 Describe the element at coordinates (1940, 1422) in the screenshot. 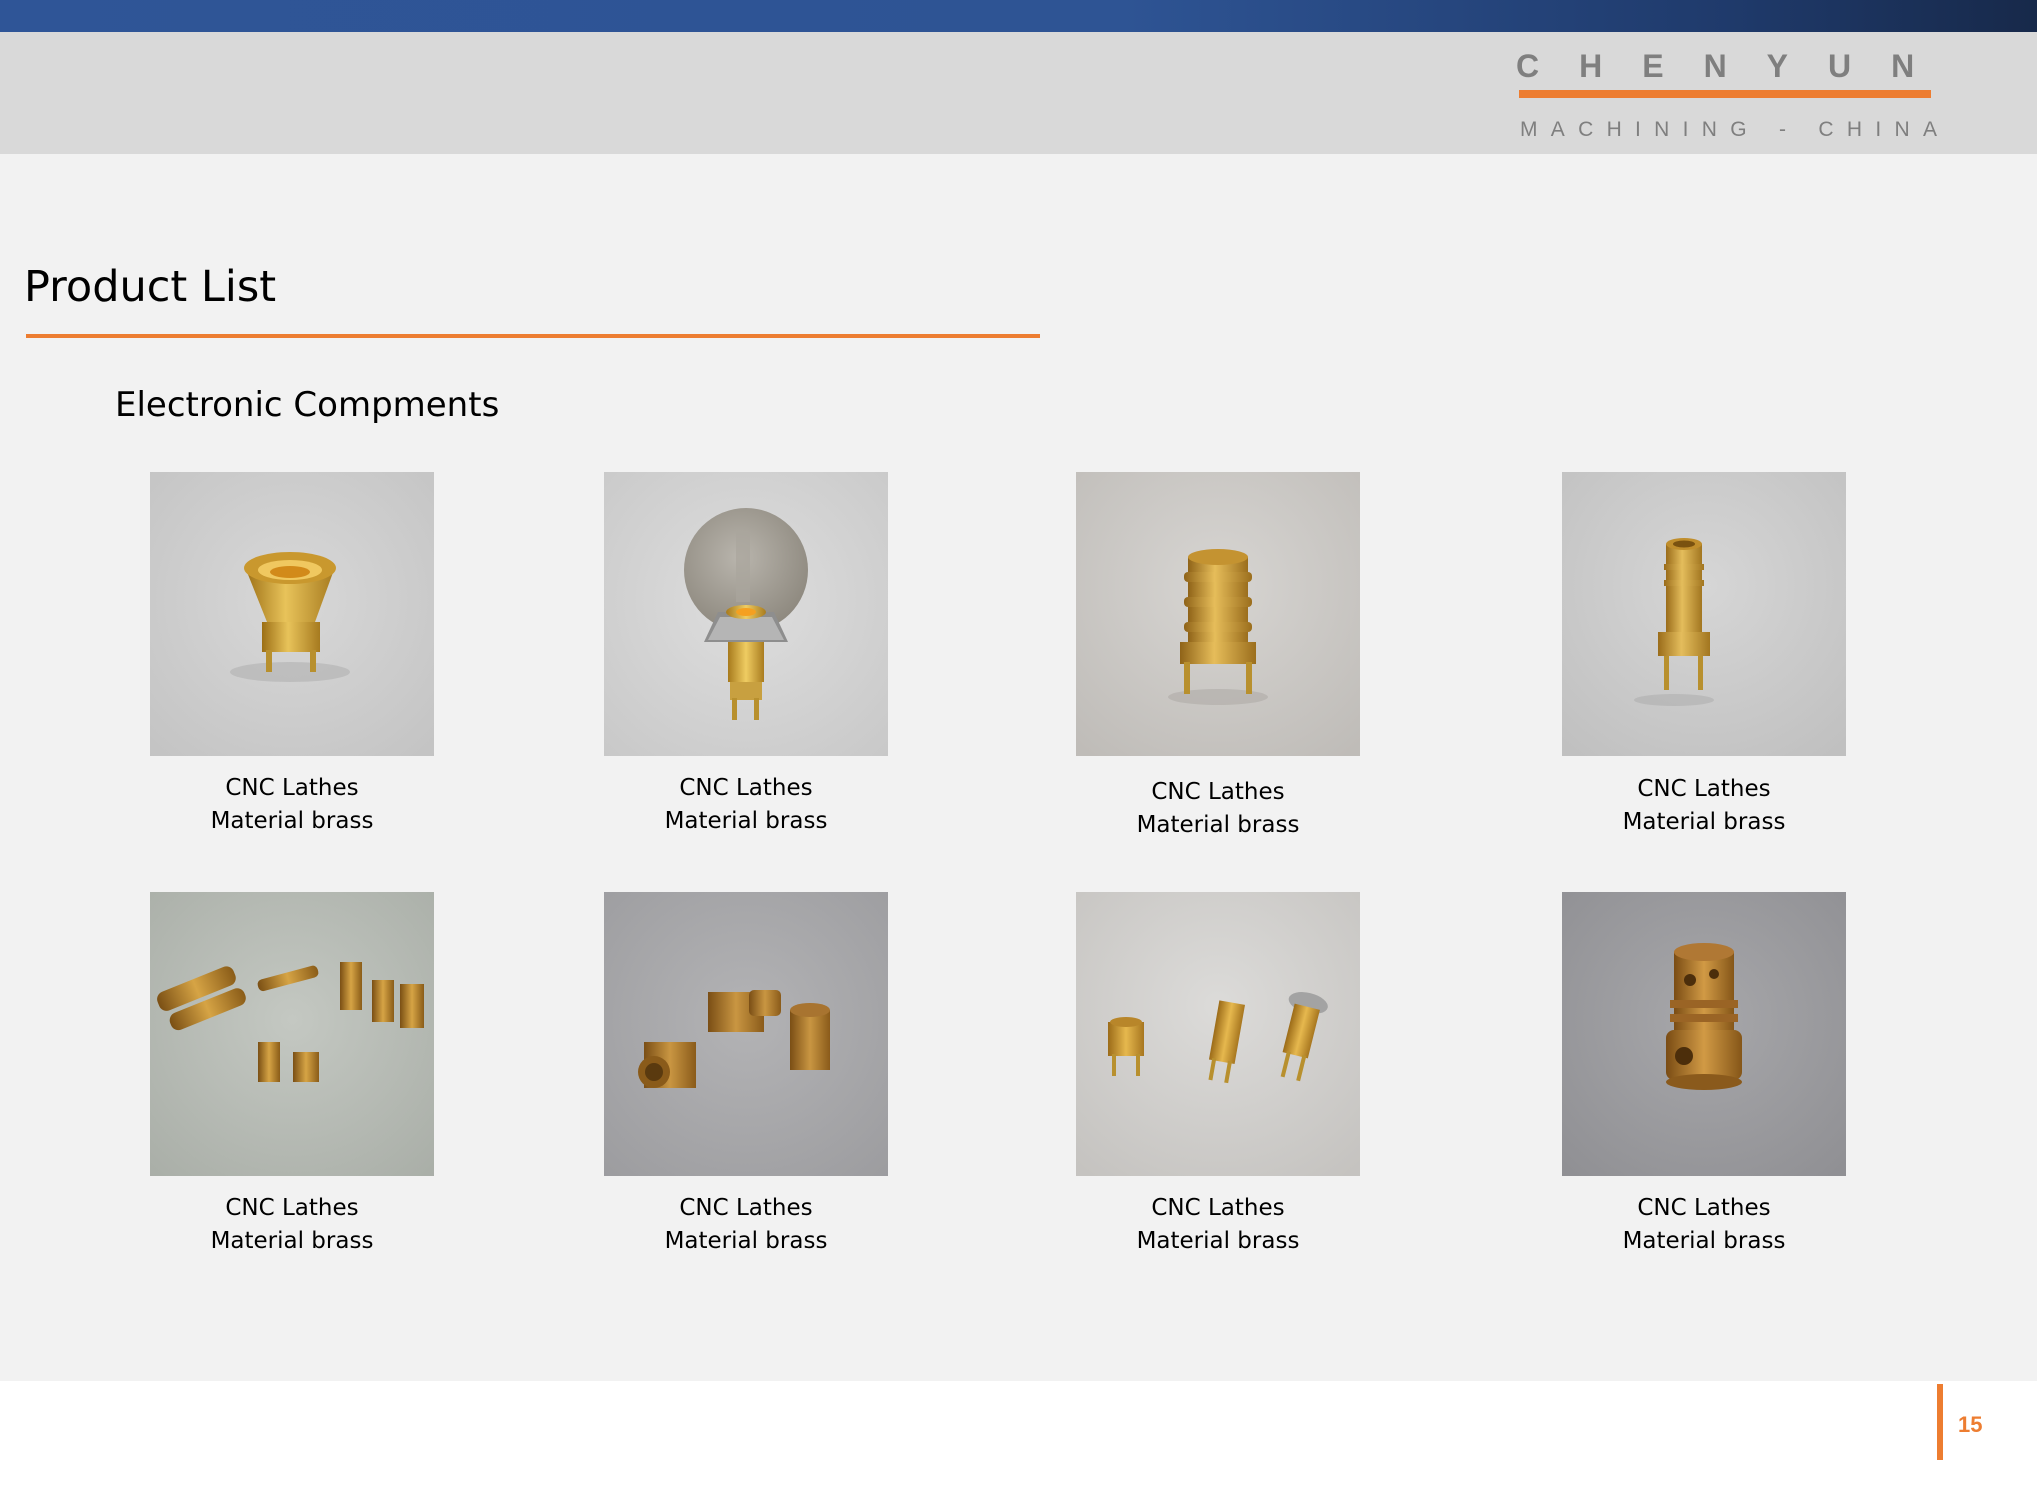

I see `page-number-marker` at that location.